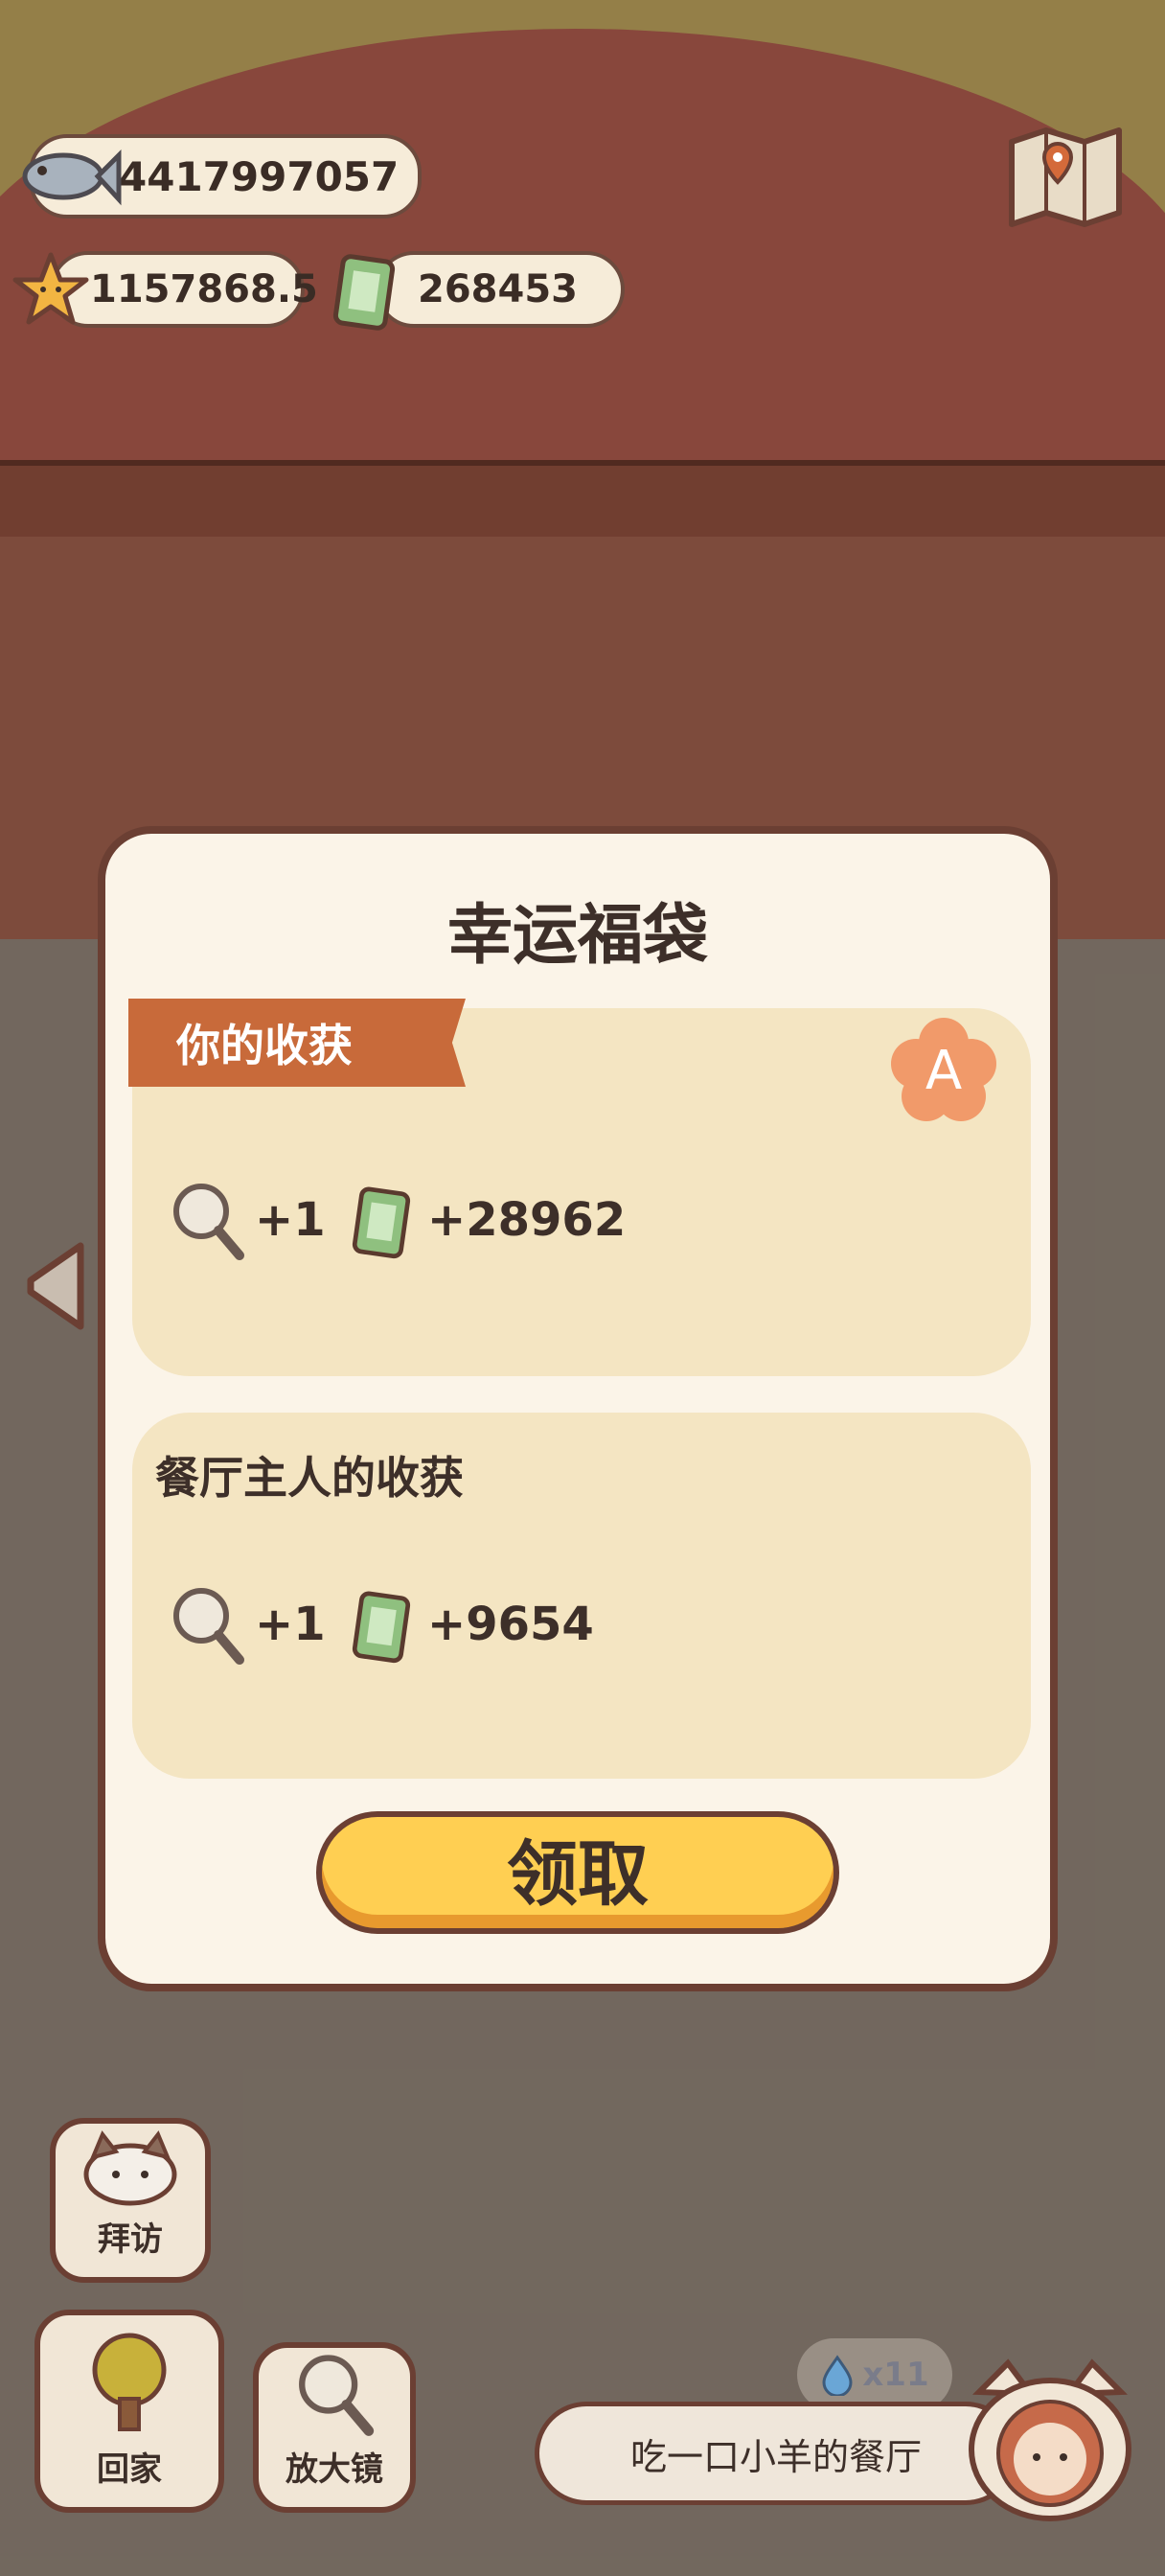 This screenshot has width=1165, height=2576. I want to click on owner-rewards-card: 餐厅主人的收获 +1 +9654, so click(581, 1596).